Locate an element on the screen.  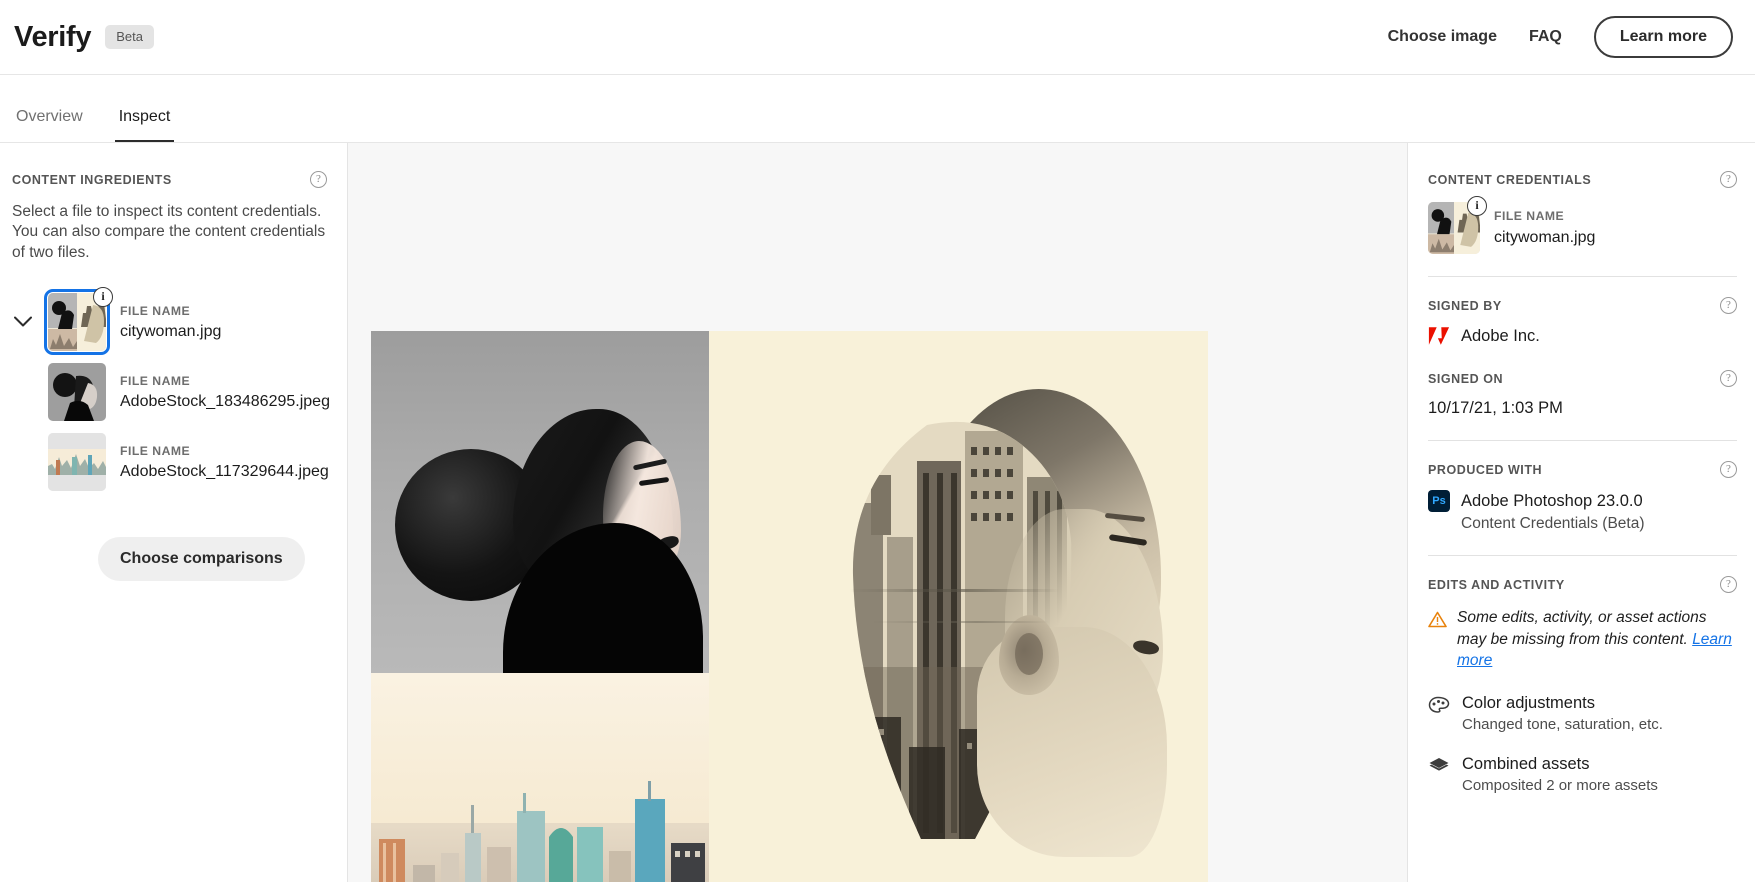
list-item: FILE NAME AdobeStock_117329644.jpeg is located at coordinates (172, 462).